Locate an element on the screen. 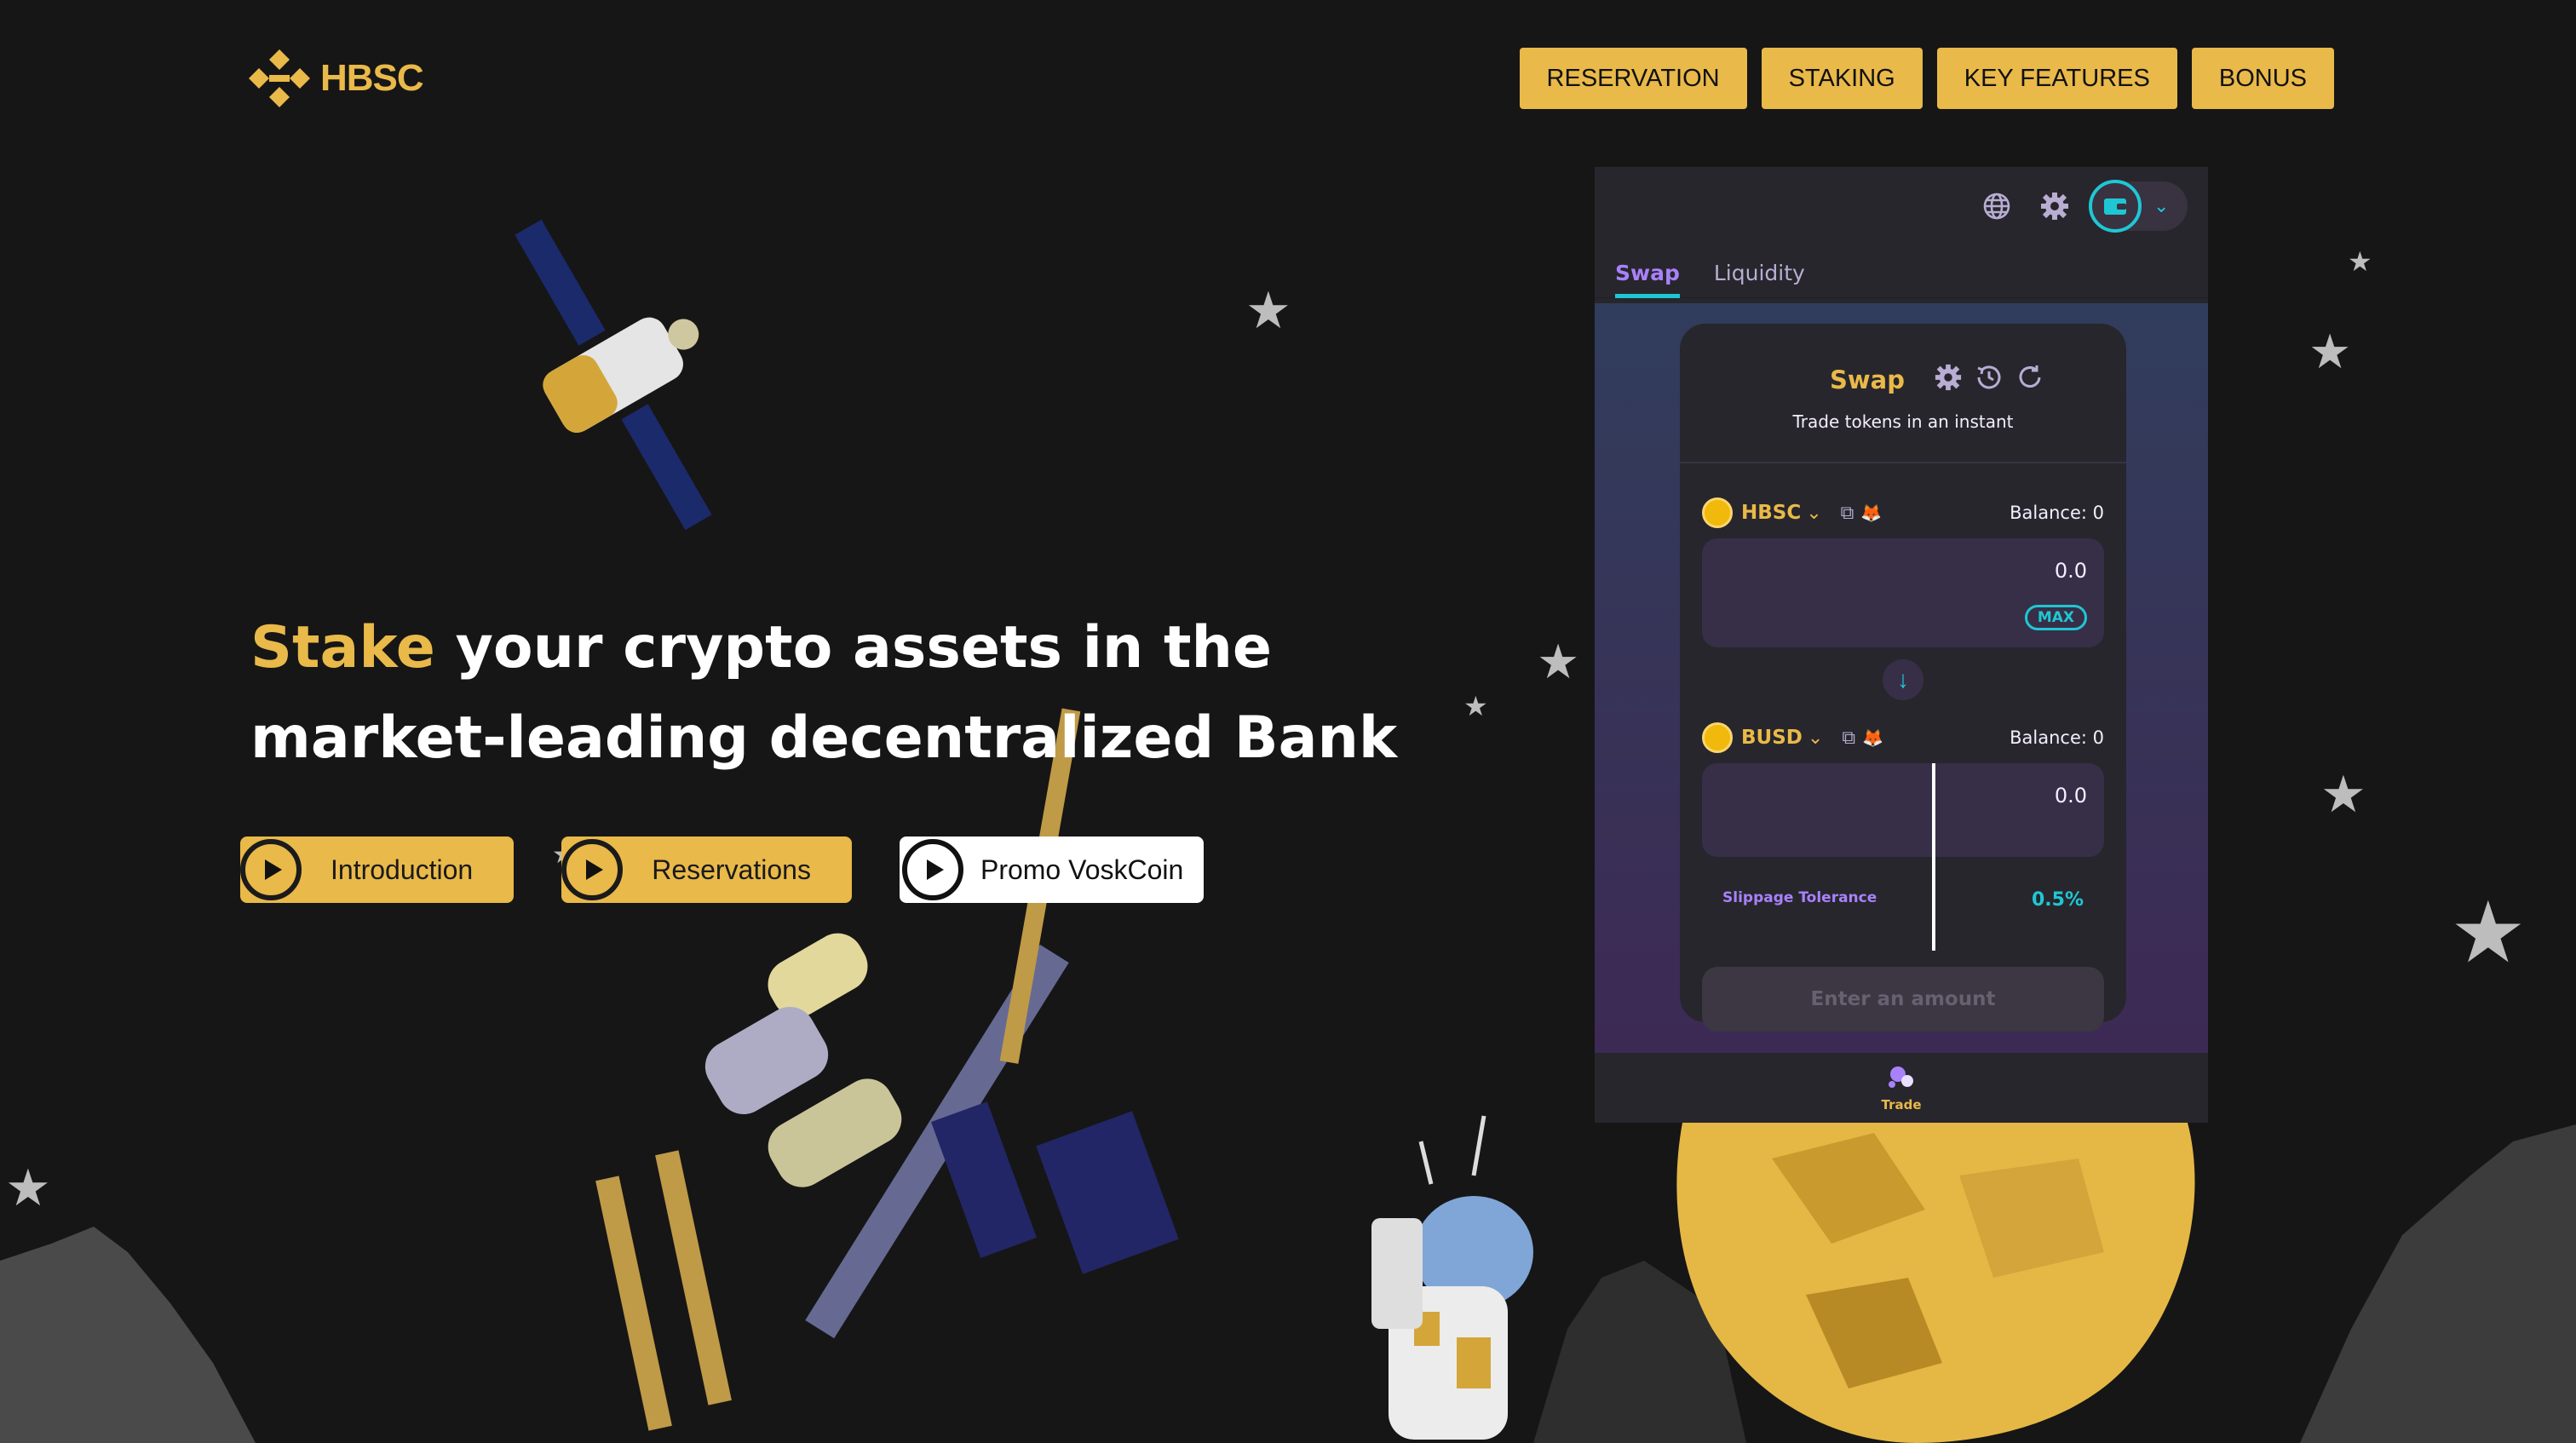 The image size is (2576, 1443). tab-liquidity: Liquidity is located at coordinates (1759, 277).